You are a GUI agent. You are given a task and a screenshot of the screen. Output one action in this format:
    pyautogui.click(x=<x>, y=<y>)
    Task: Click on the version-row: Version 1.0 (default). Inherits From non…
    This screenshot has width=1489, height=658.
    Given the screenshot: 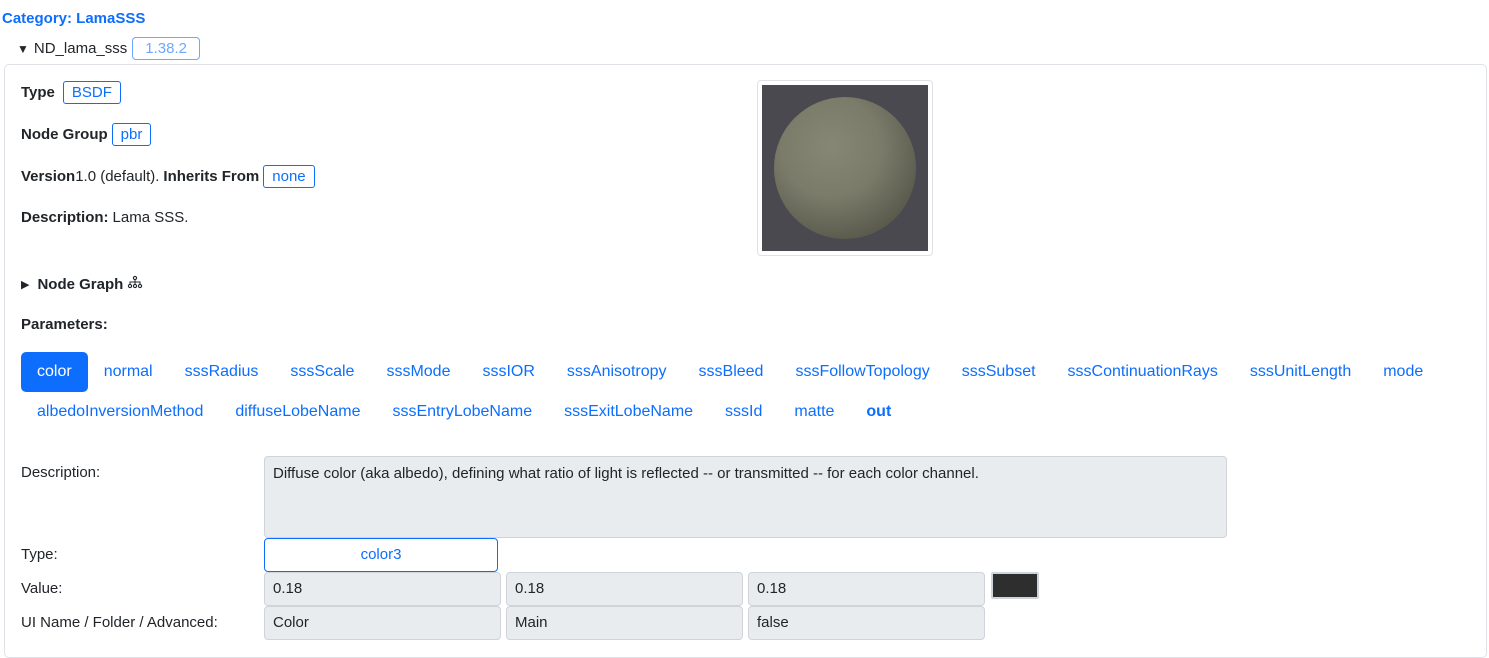 What is the action you would take?
    pyautogui.click(x=168, y=176)
    